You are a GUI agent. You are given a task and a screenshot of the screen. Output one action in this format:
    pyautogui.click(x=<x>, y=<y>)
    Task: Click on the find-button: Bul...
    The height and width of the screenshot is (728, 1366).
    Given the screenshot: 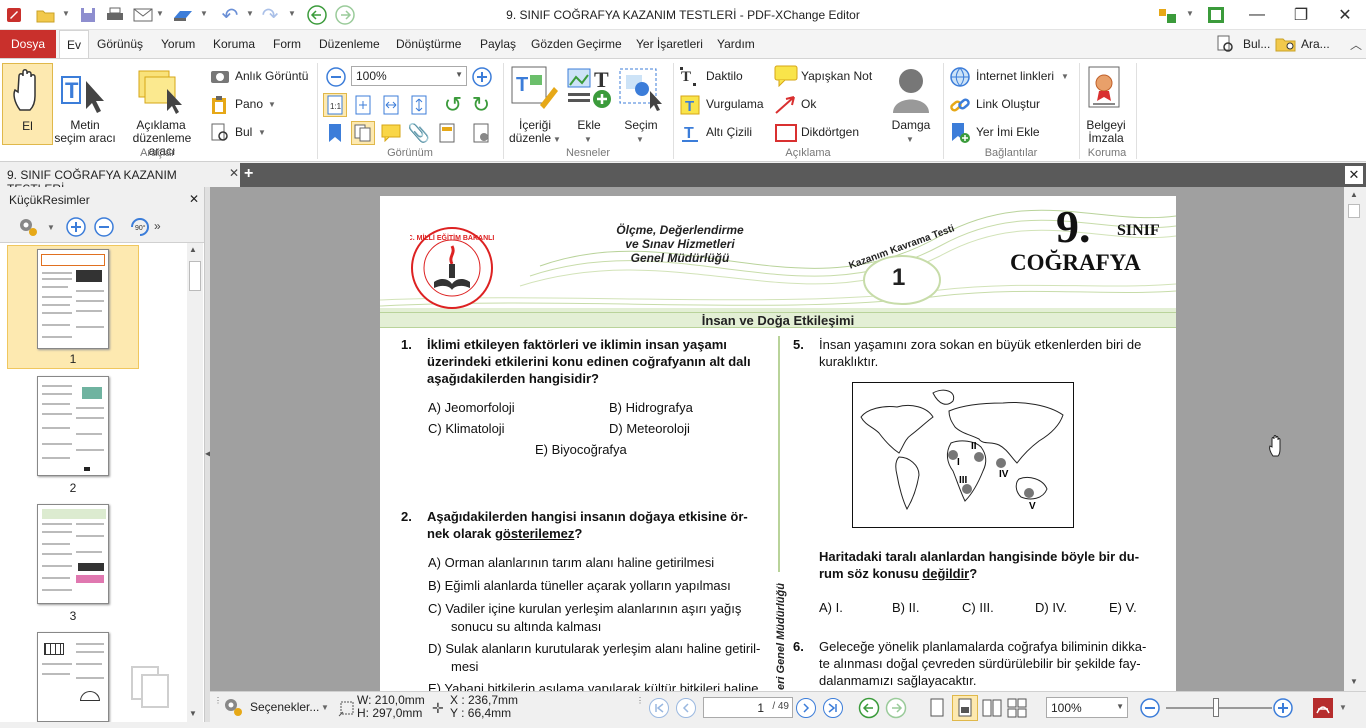 What is the action you would take?
    pyautogui.click(x=1256, y=44)
    